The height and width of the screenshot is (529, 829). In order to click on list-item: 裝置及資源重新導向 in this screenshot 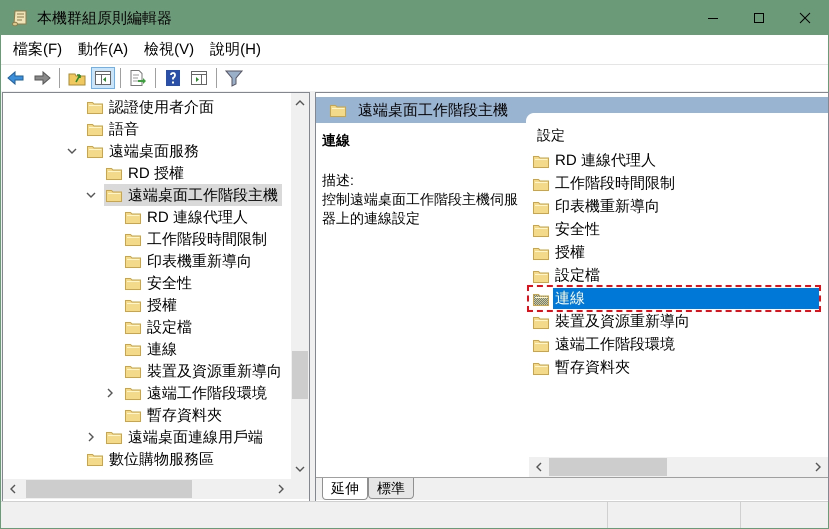, I will do `click(674, 321)`.